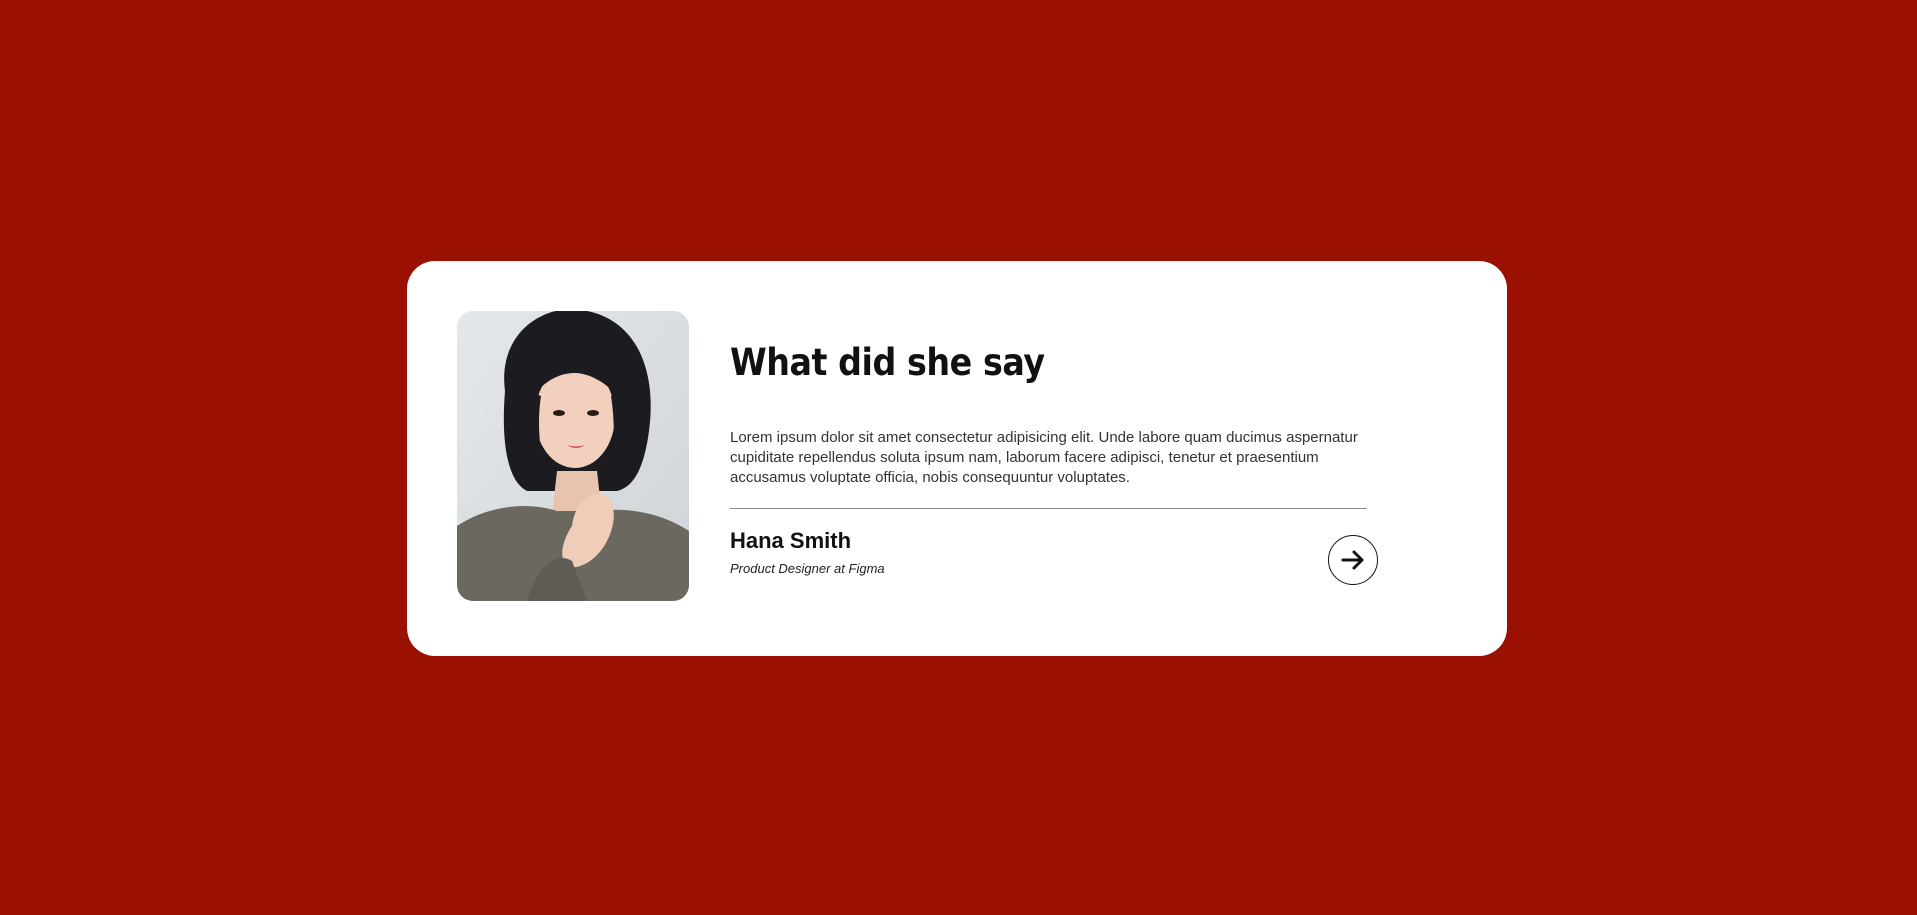 The image size is (1917, 915). What do you see at coordinates (887, 362) in the screenshot?
I see `testimonial-heading: What did she say` at bounding box center [887, 362].